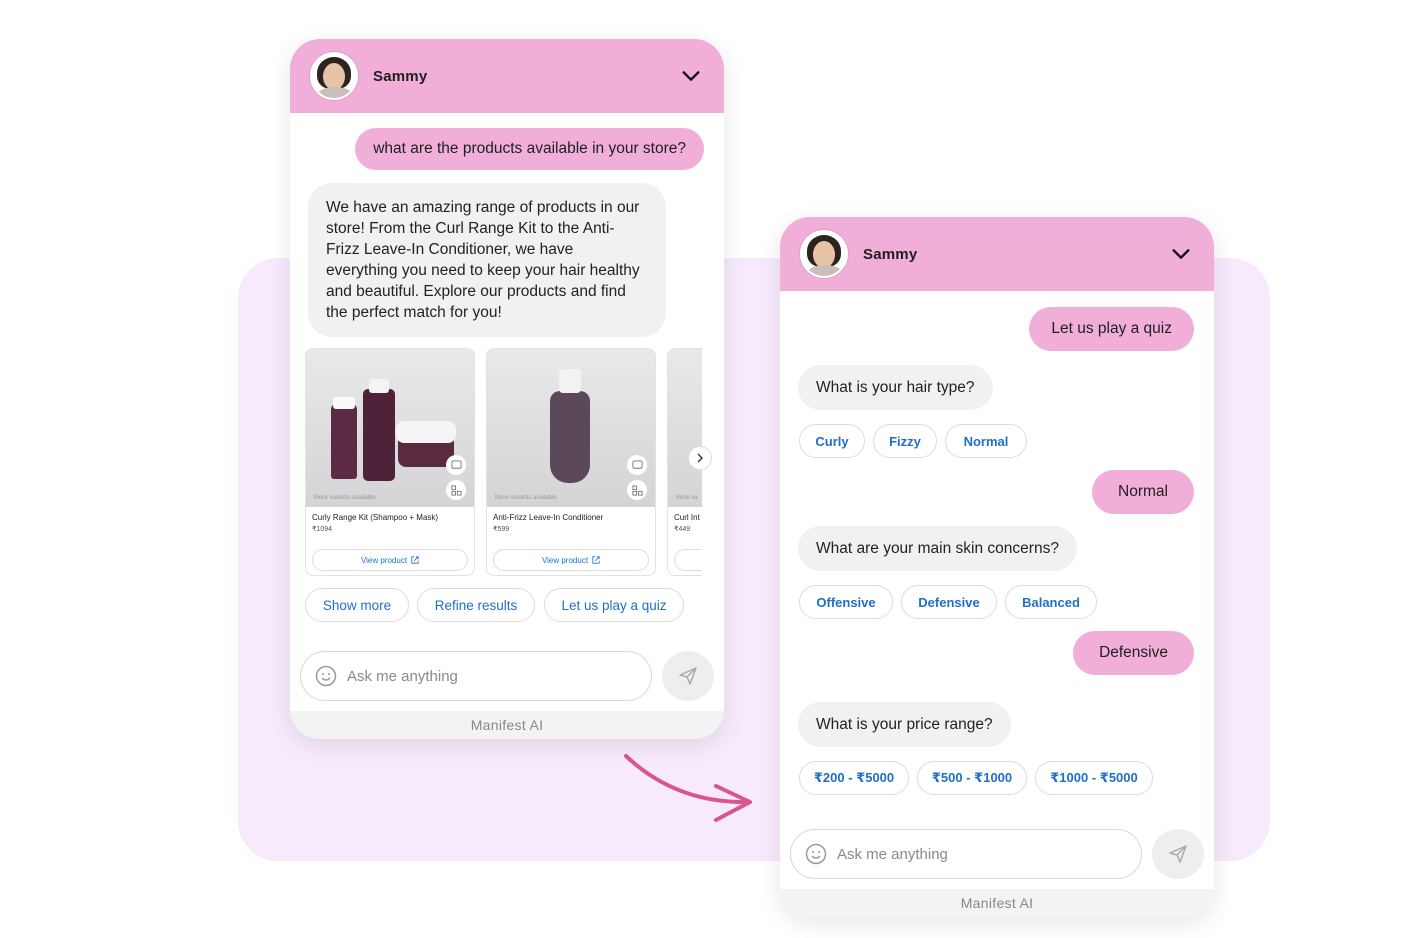 This screenshot has width=1418, height=938. What do you see at coordinates (1051, 602) in the screenshot?
I see `option-chip: Balanced` at bounding box center [1051, 602].